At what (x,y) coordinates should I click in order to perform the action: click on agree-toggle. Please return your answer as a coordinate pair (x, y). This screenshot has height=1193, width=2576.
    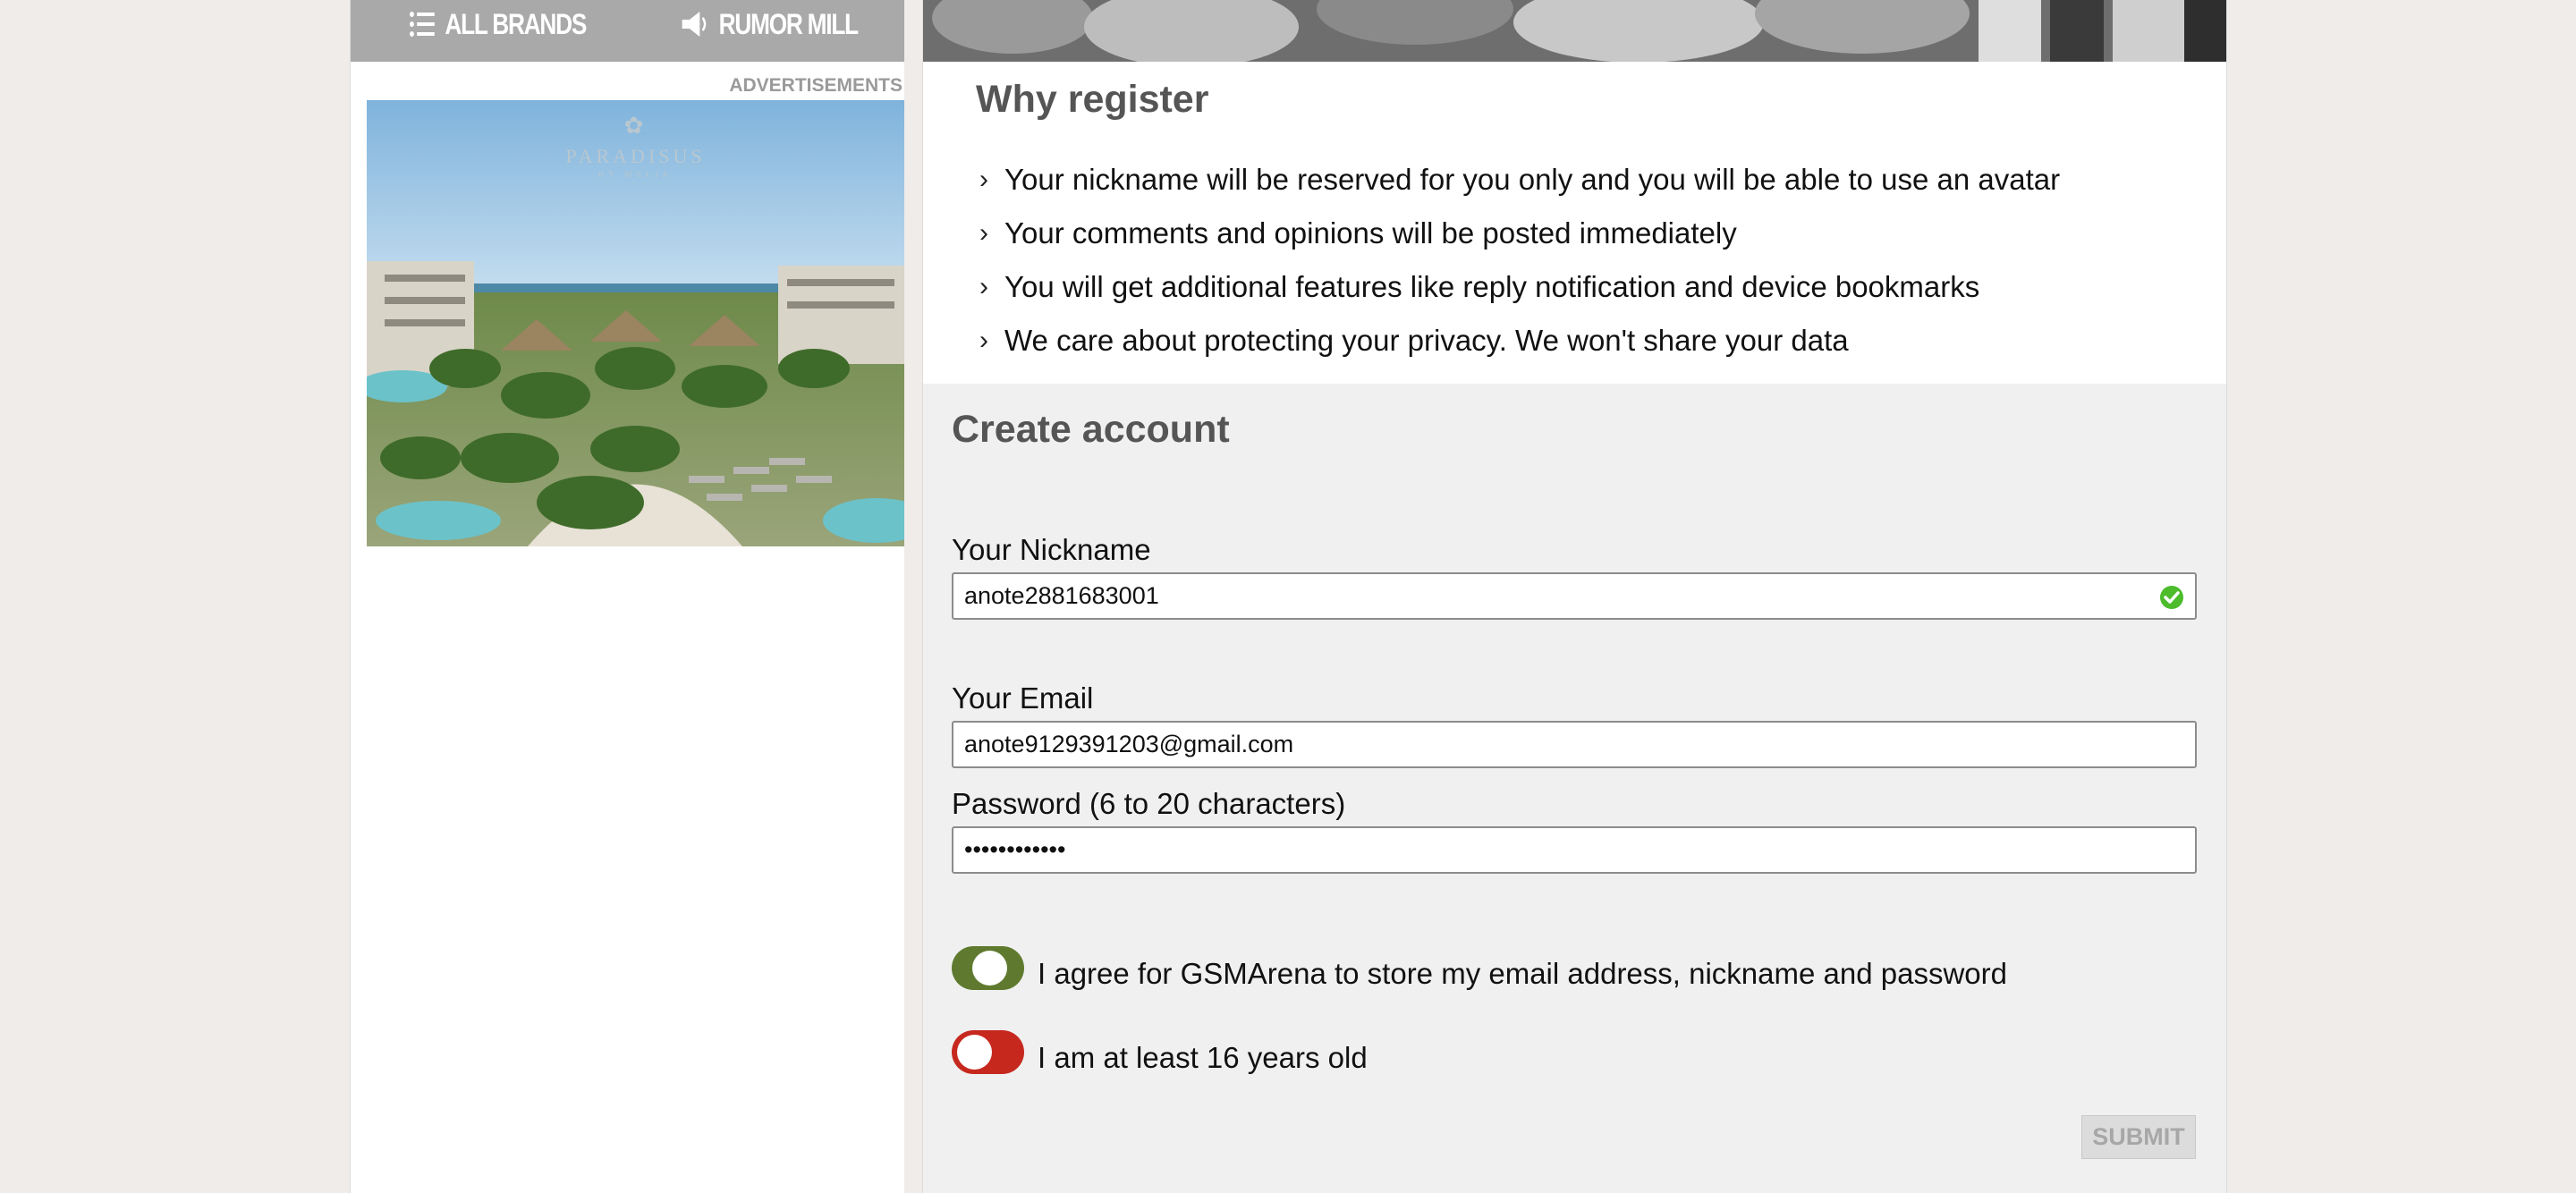
    Looking at the image, I should click on (988, 968).